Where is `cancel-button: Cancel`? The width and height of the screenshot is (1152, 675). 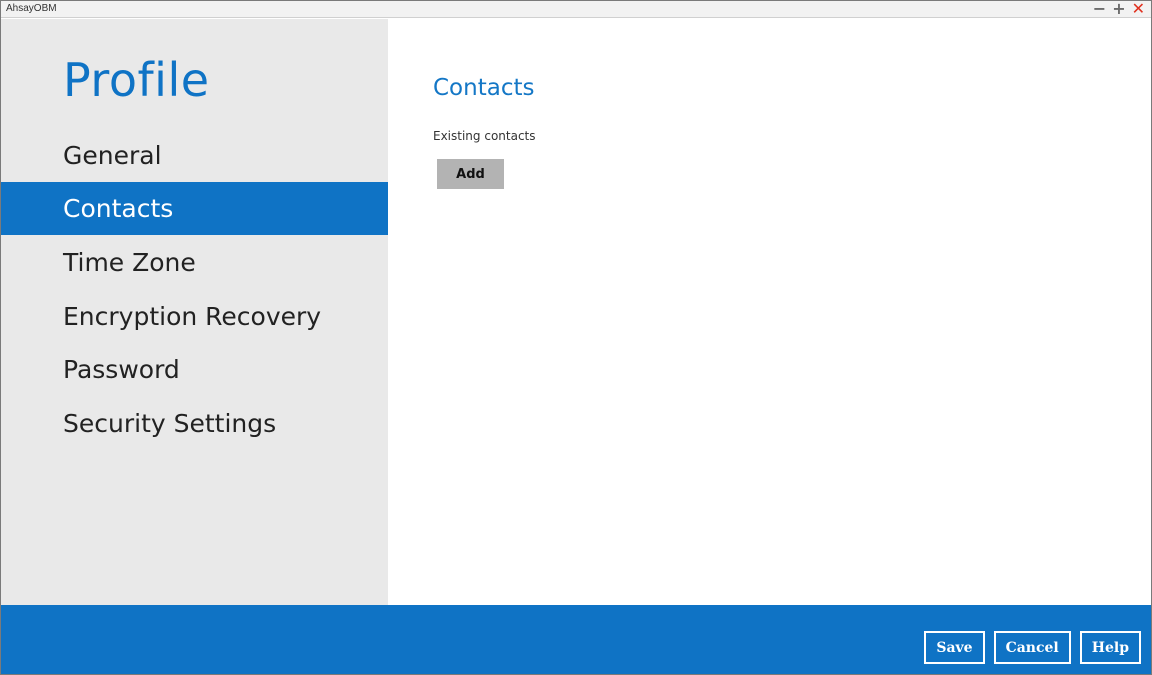 cancel-button: Cancel is located at coordinates (1032, 647).